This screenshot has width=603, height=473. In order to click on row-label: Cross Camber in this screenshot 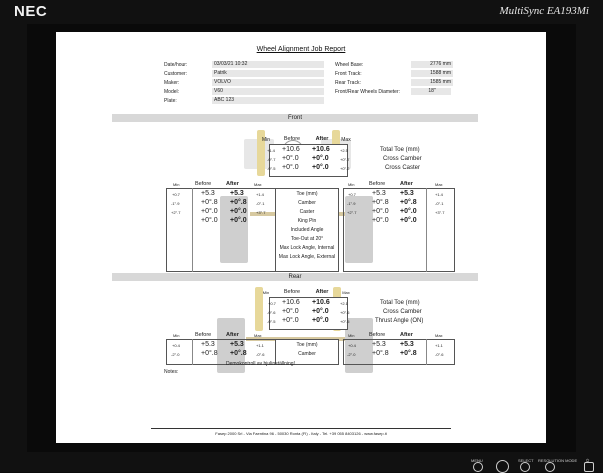, I will do `click(402, 159)`.